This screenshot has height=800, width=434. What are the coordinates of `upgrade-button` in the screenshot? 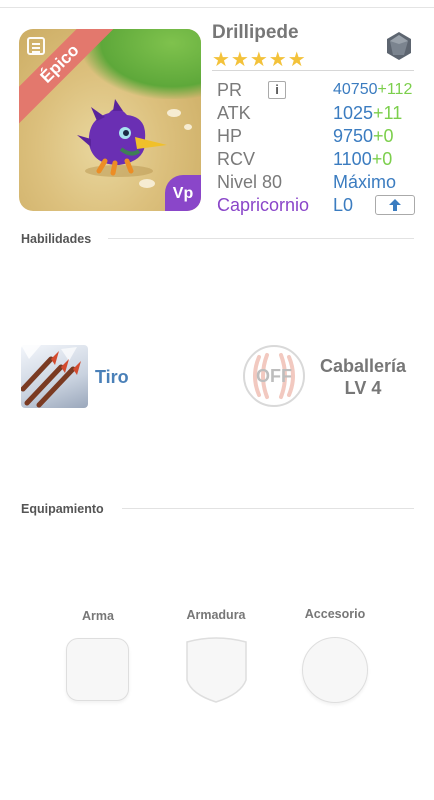 It's located at (395, 205).